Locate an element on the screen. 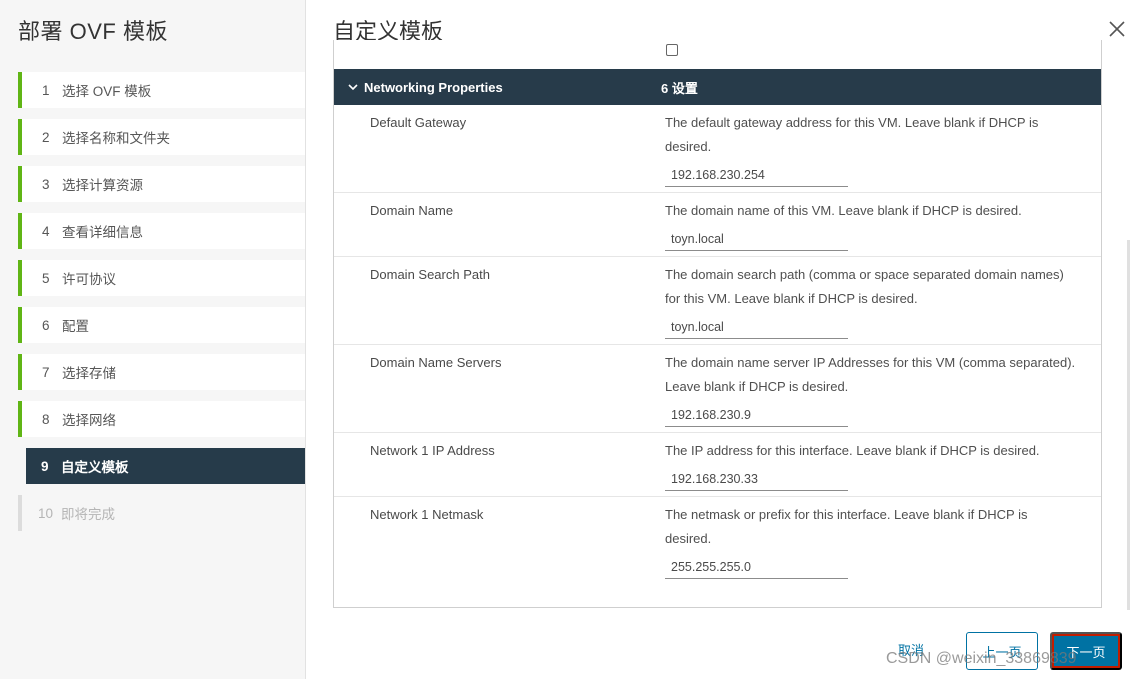  step-number: 8 is located at coordinates (46, 419).